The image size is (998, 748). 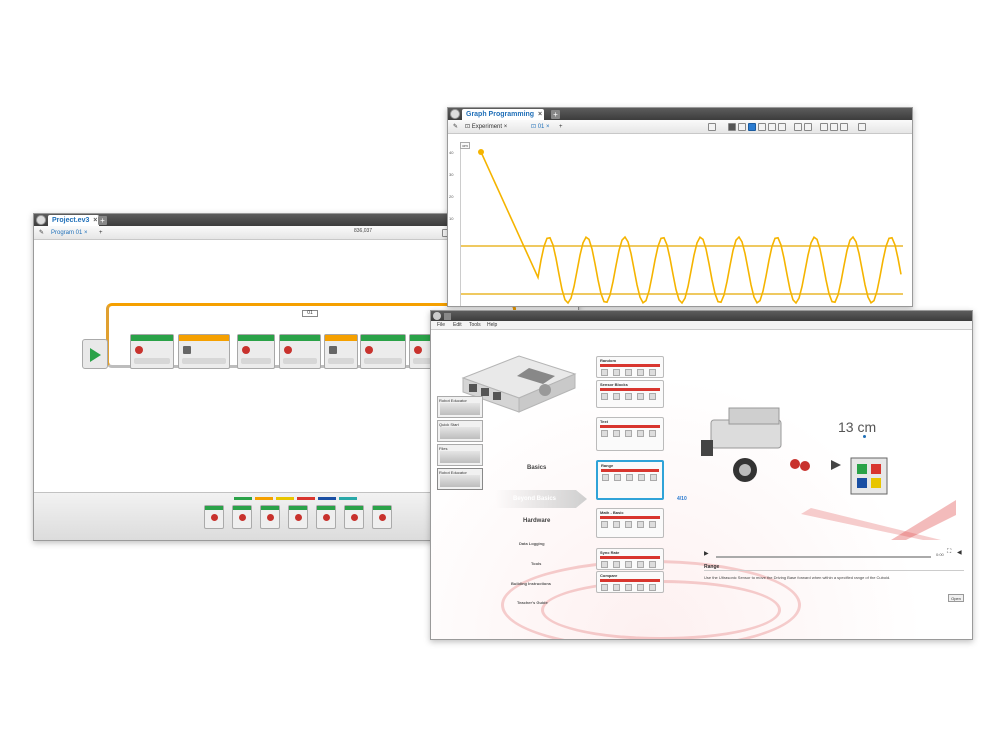 What do you see at coordinates (536, 521) in the screenshot?
I see `category-hardware: Hardware` at bounding box center [536, 521].